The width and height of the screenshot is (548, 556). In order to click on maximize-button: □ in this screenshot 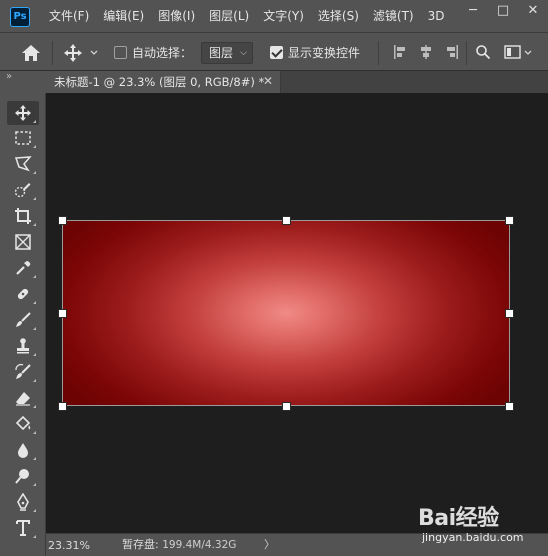, I will do `click(503, 11)`.